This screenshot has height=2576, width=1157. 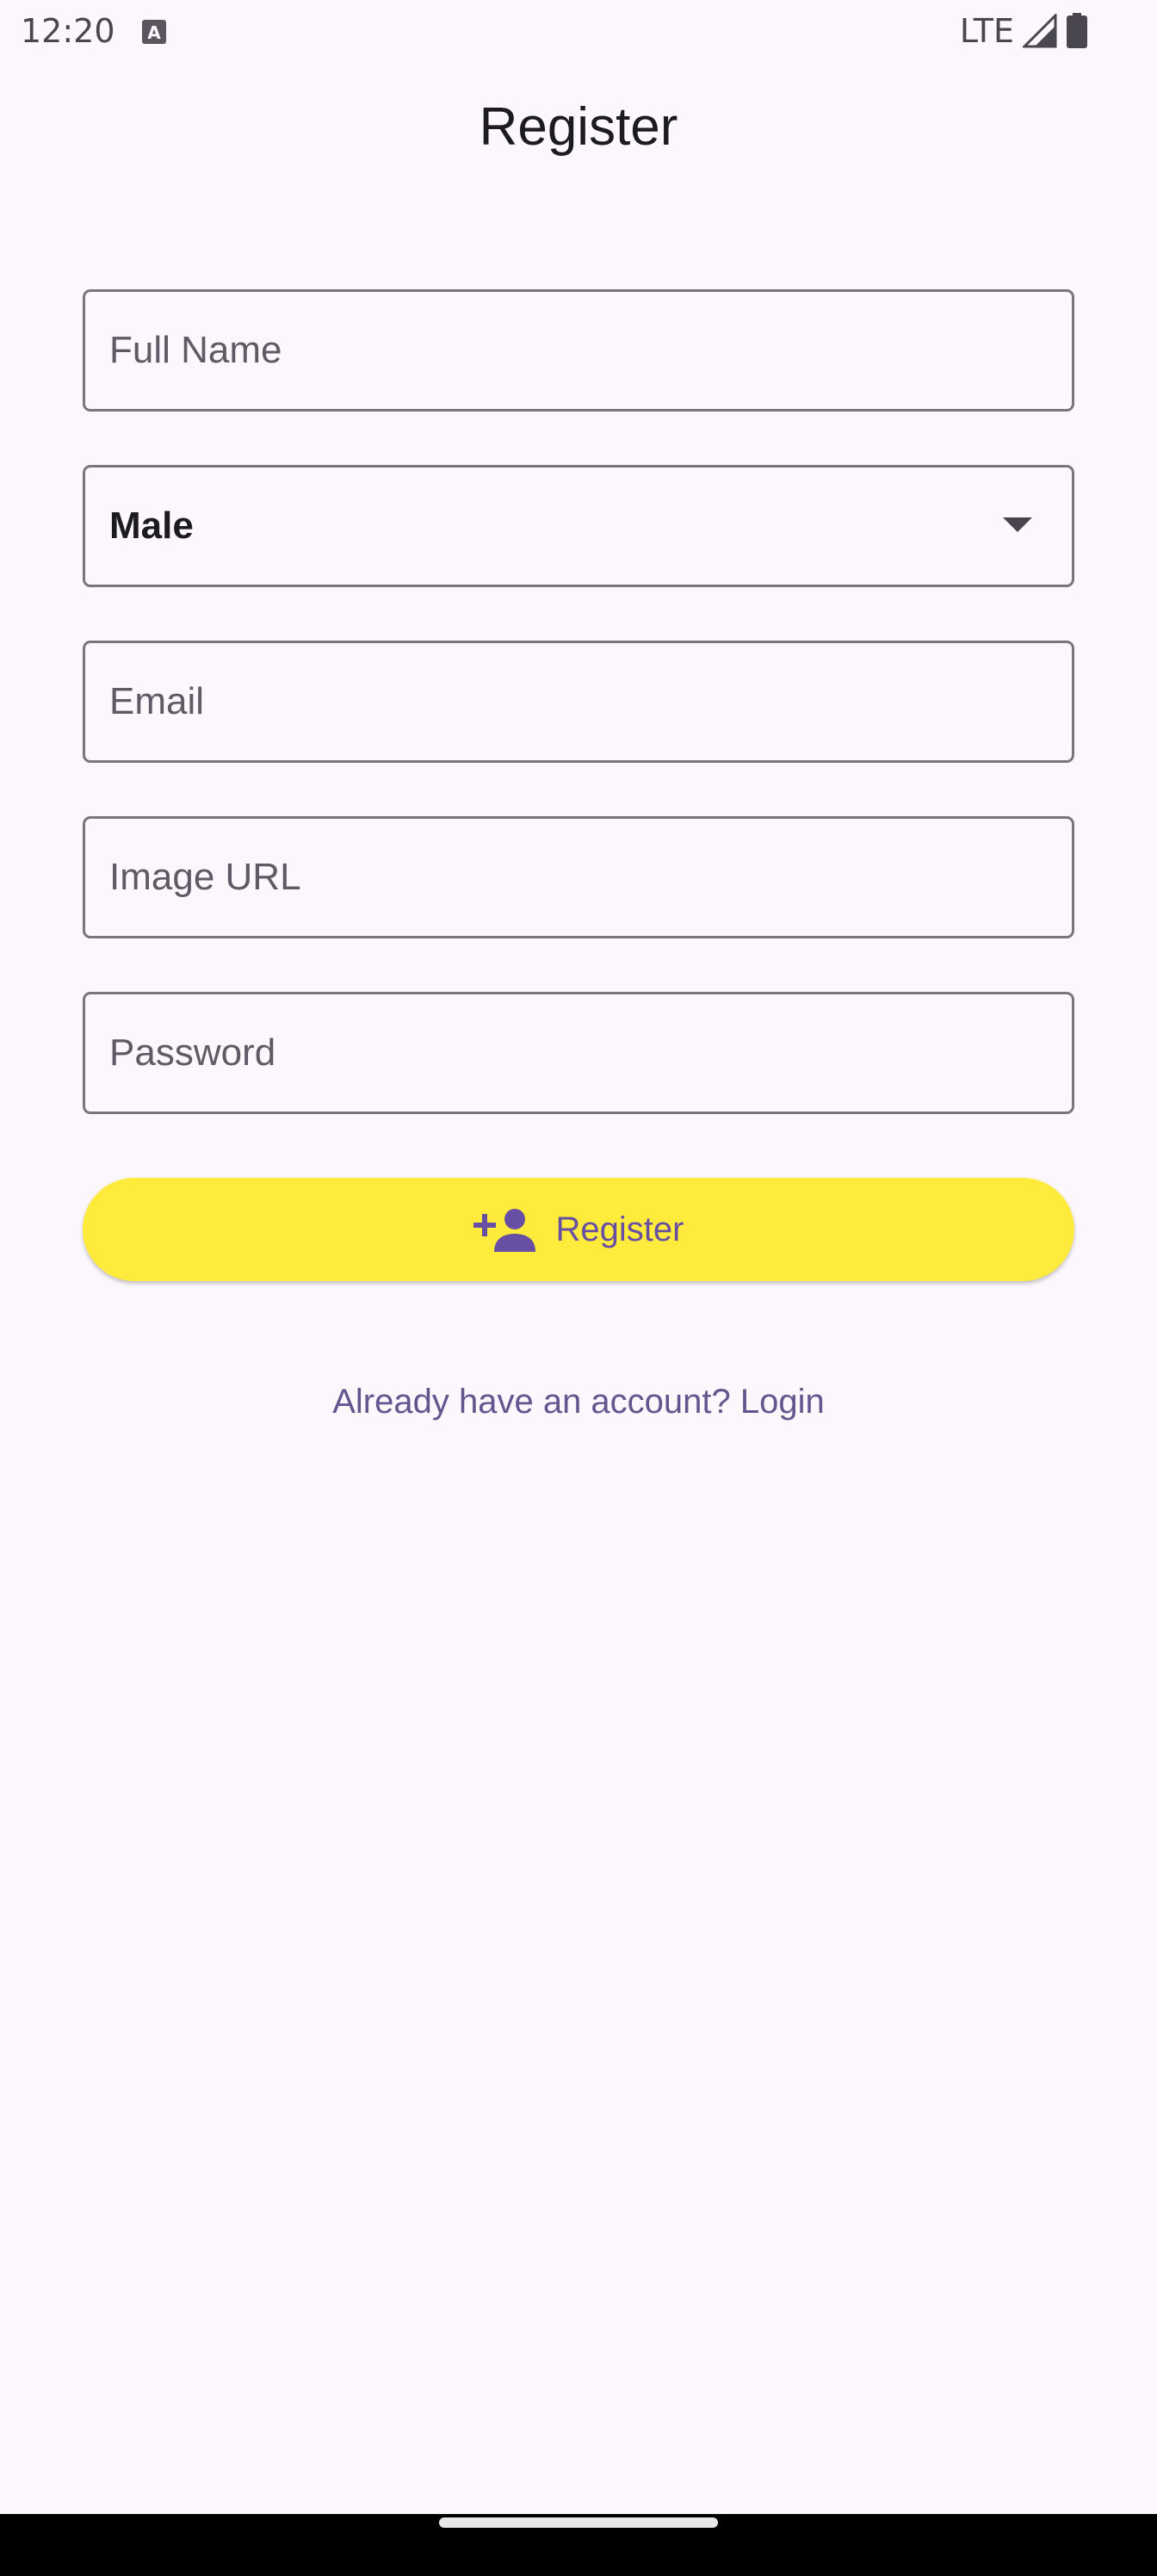 What do you see at coordinates (579, 526) in the screenshot?
I see `gender-dropdown: Male` at bounding box center [579, 526].